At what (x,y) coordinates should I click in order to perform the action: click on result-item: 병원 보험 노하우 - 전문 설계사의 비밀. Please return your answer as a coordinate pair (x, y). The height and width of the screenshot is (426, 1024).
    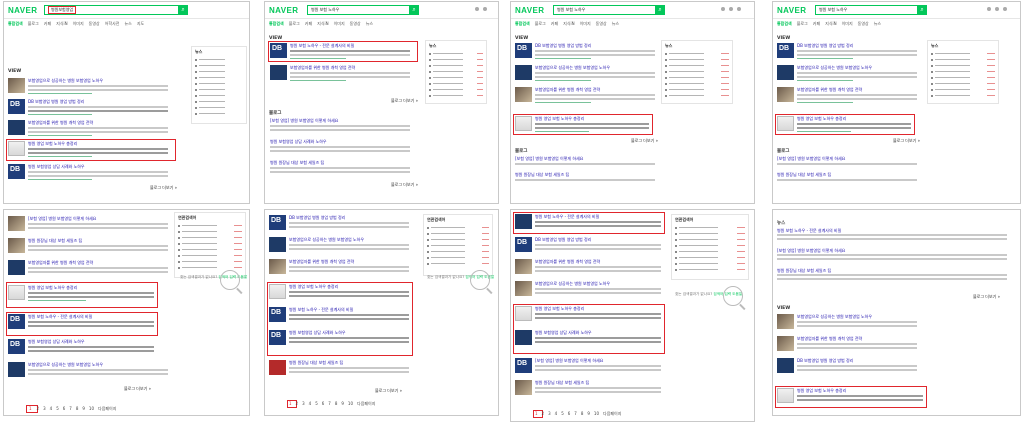
    Looking at the image, I should click on (81, 324).